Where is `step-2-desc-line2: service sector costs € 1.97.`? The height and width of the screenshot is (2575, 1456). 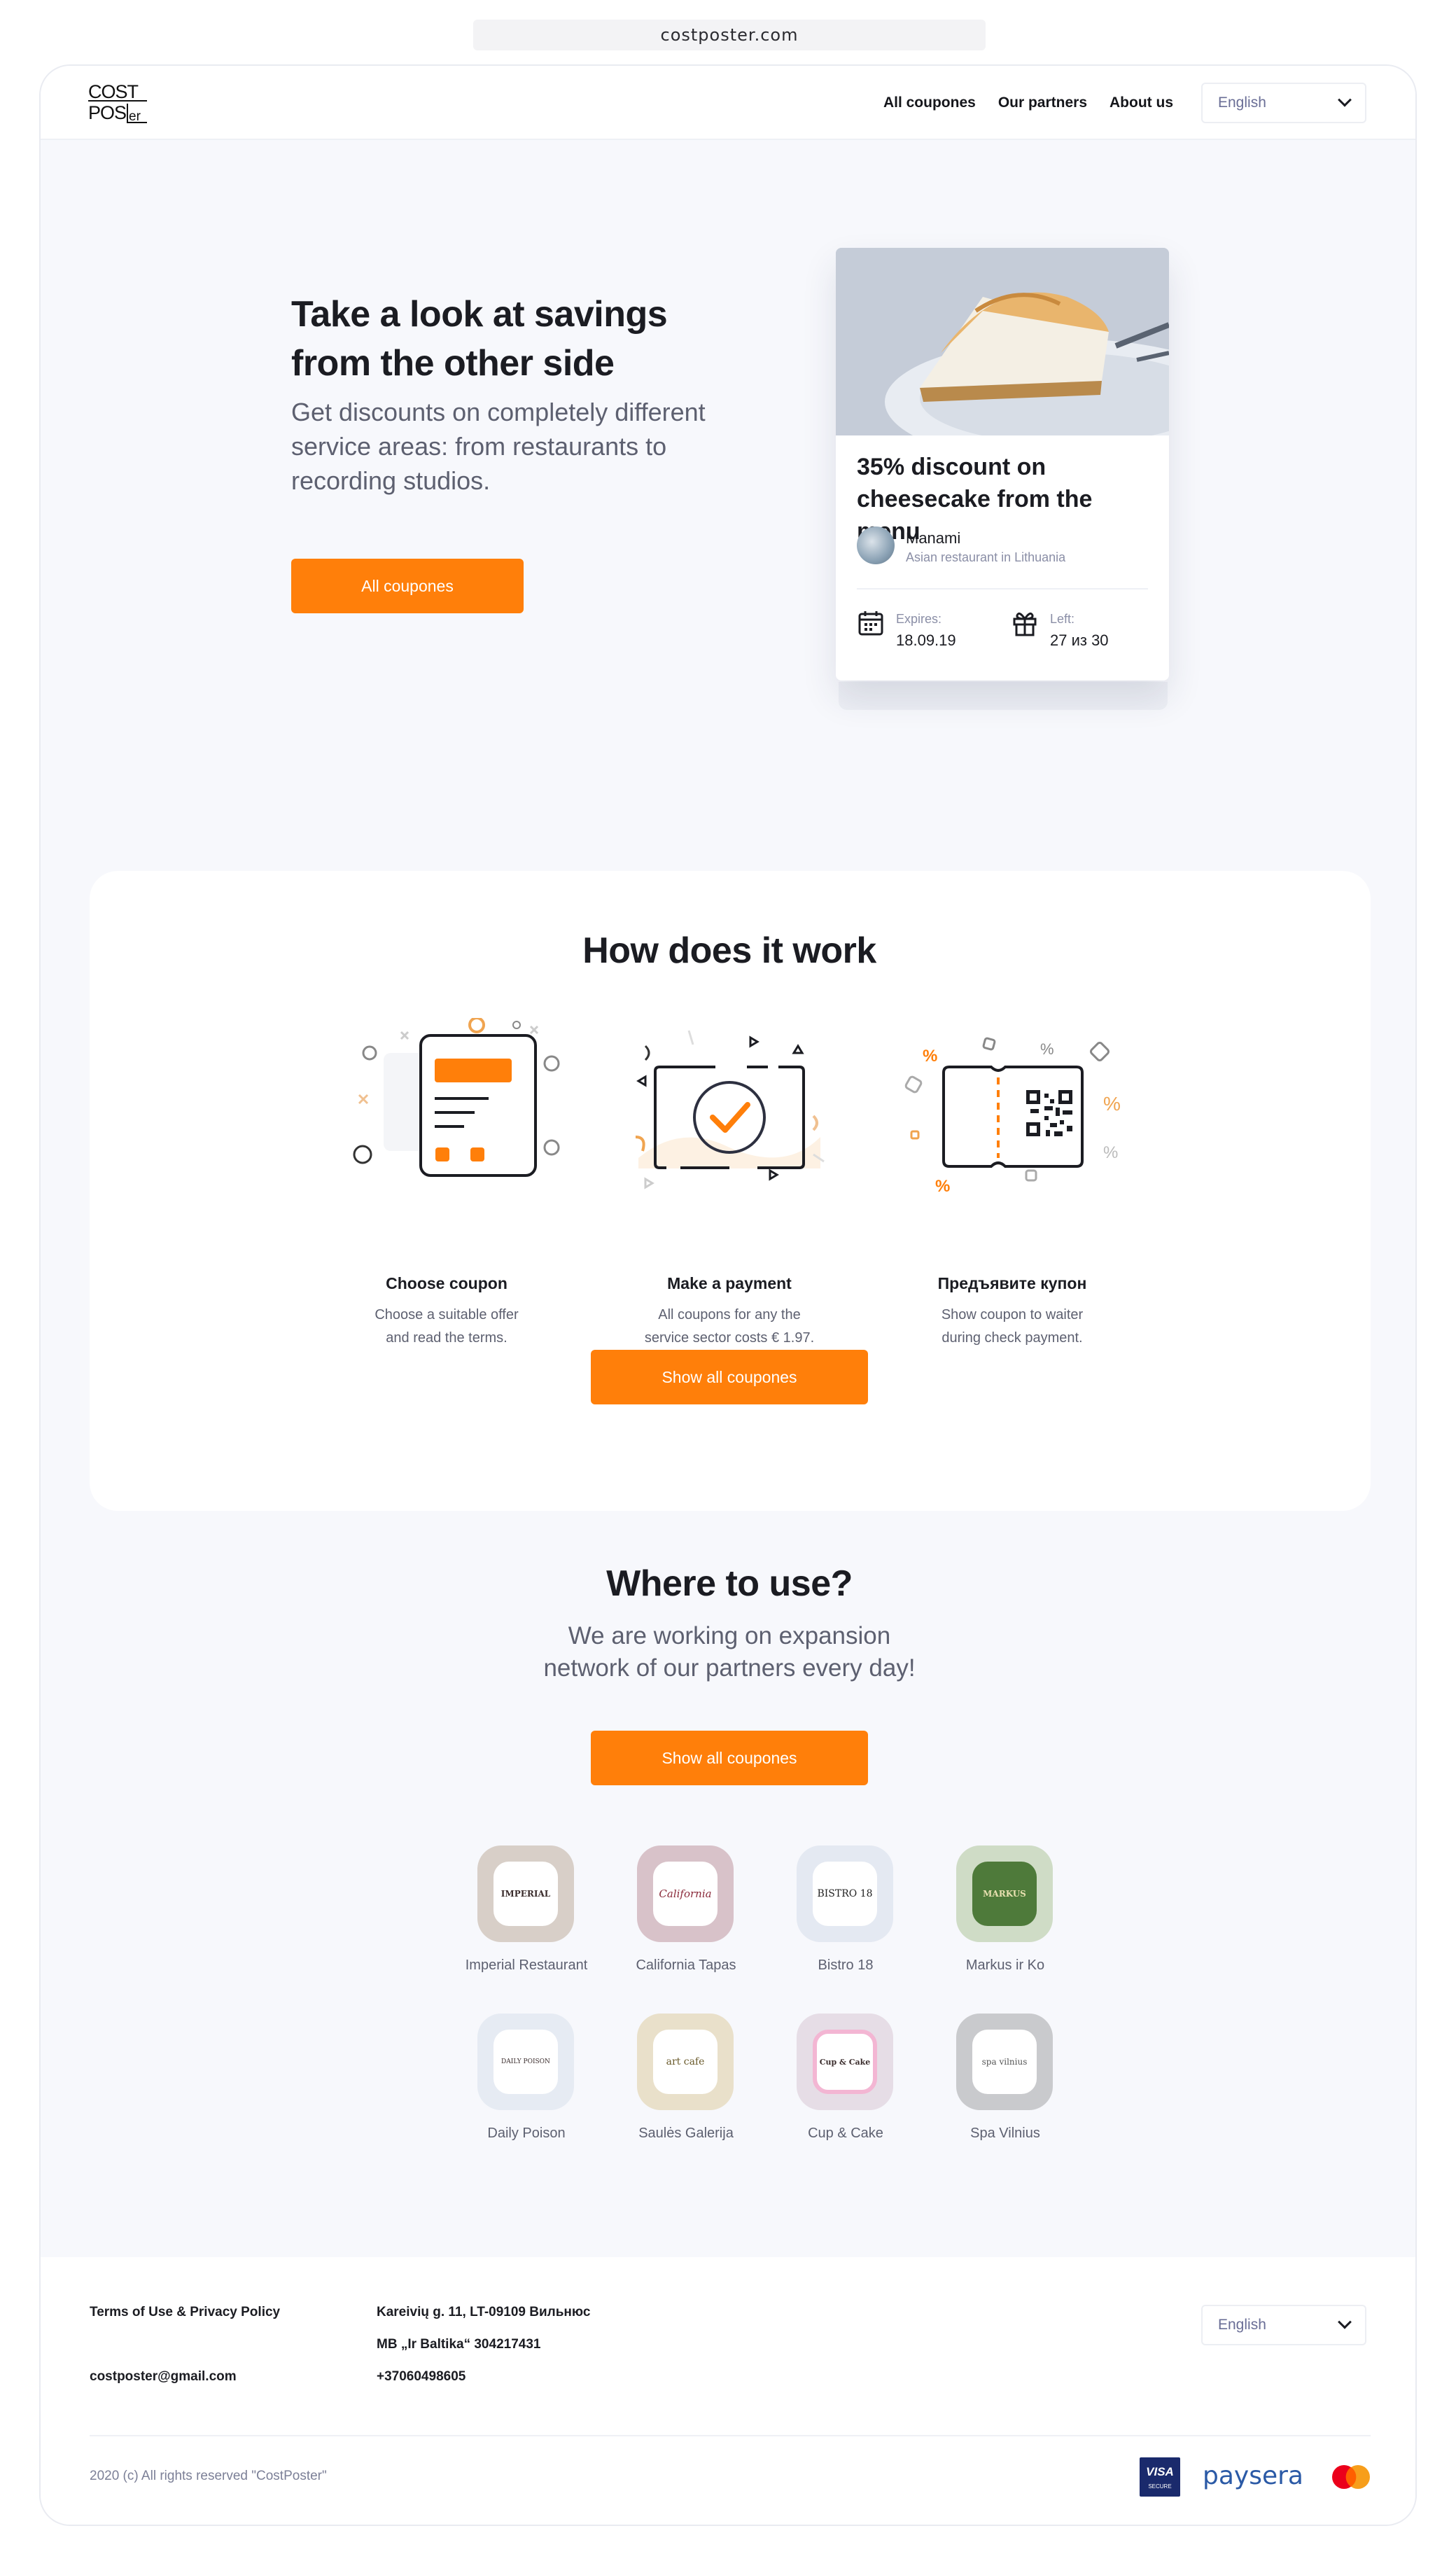
step-2-desc-line2: service sector costs € 1.97. is located at coordinates (729, 1338).